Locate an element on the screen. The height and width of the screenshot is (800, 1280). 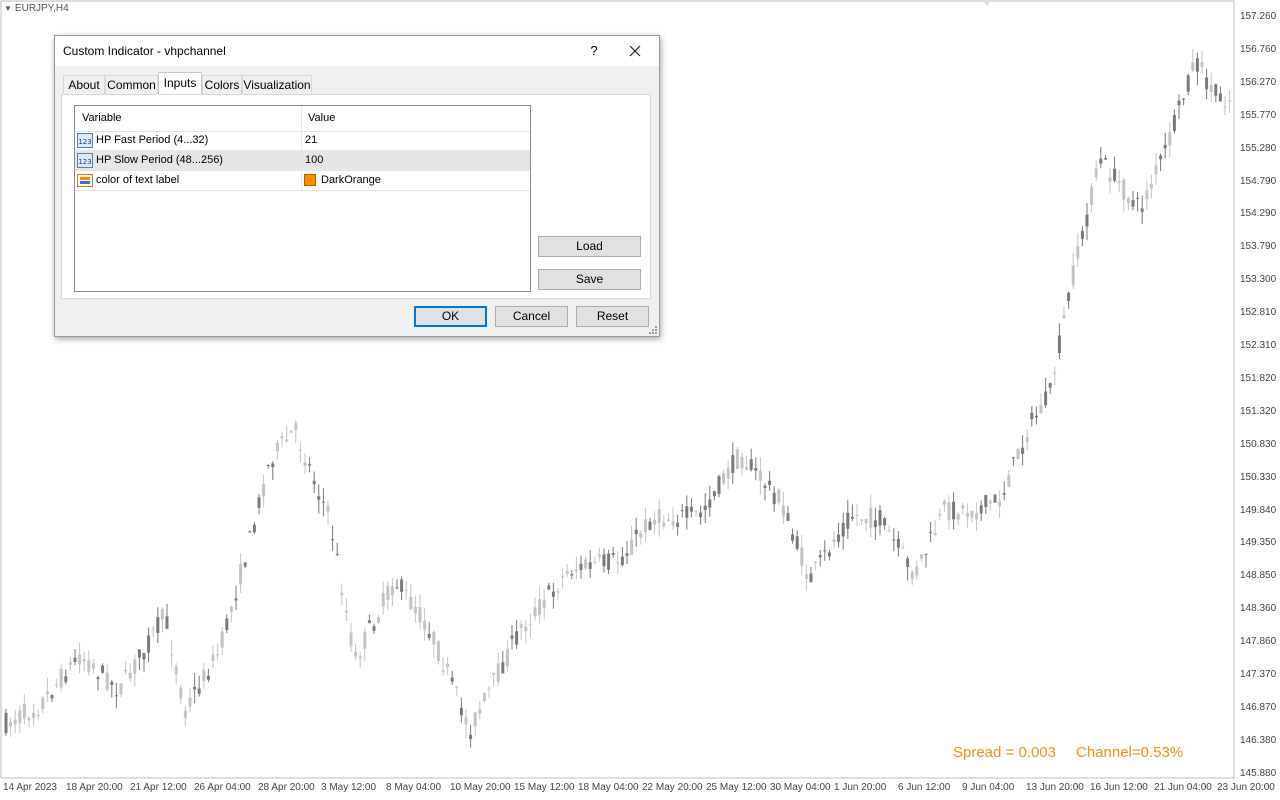
time-tick-label: 14 Apr 2023 is located at coordinates (30, 787).